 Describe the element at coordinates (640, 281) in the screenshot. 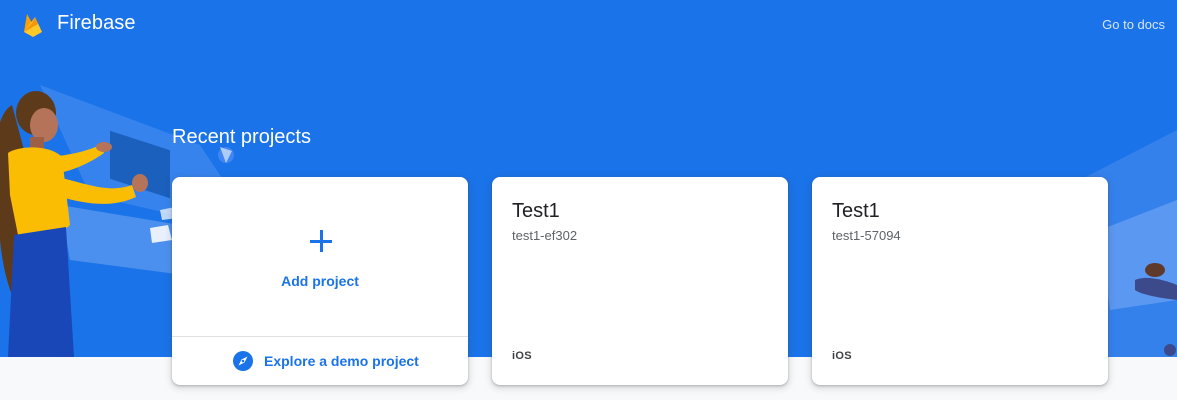

I see `project-card: Test1 test1-ef302 iOS` at that location.